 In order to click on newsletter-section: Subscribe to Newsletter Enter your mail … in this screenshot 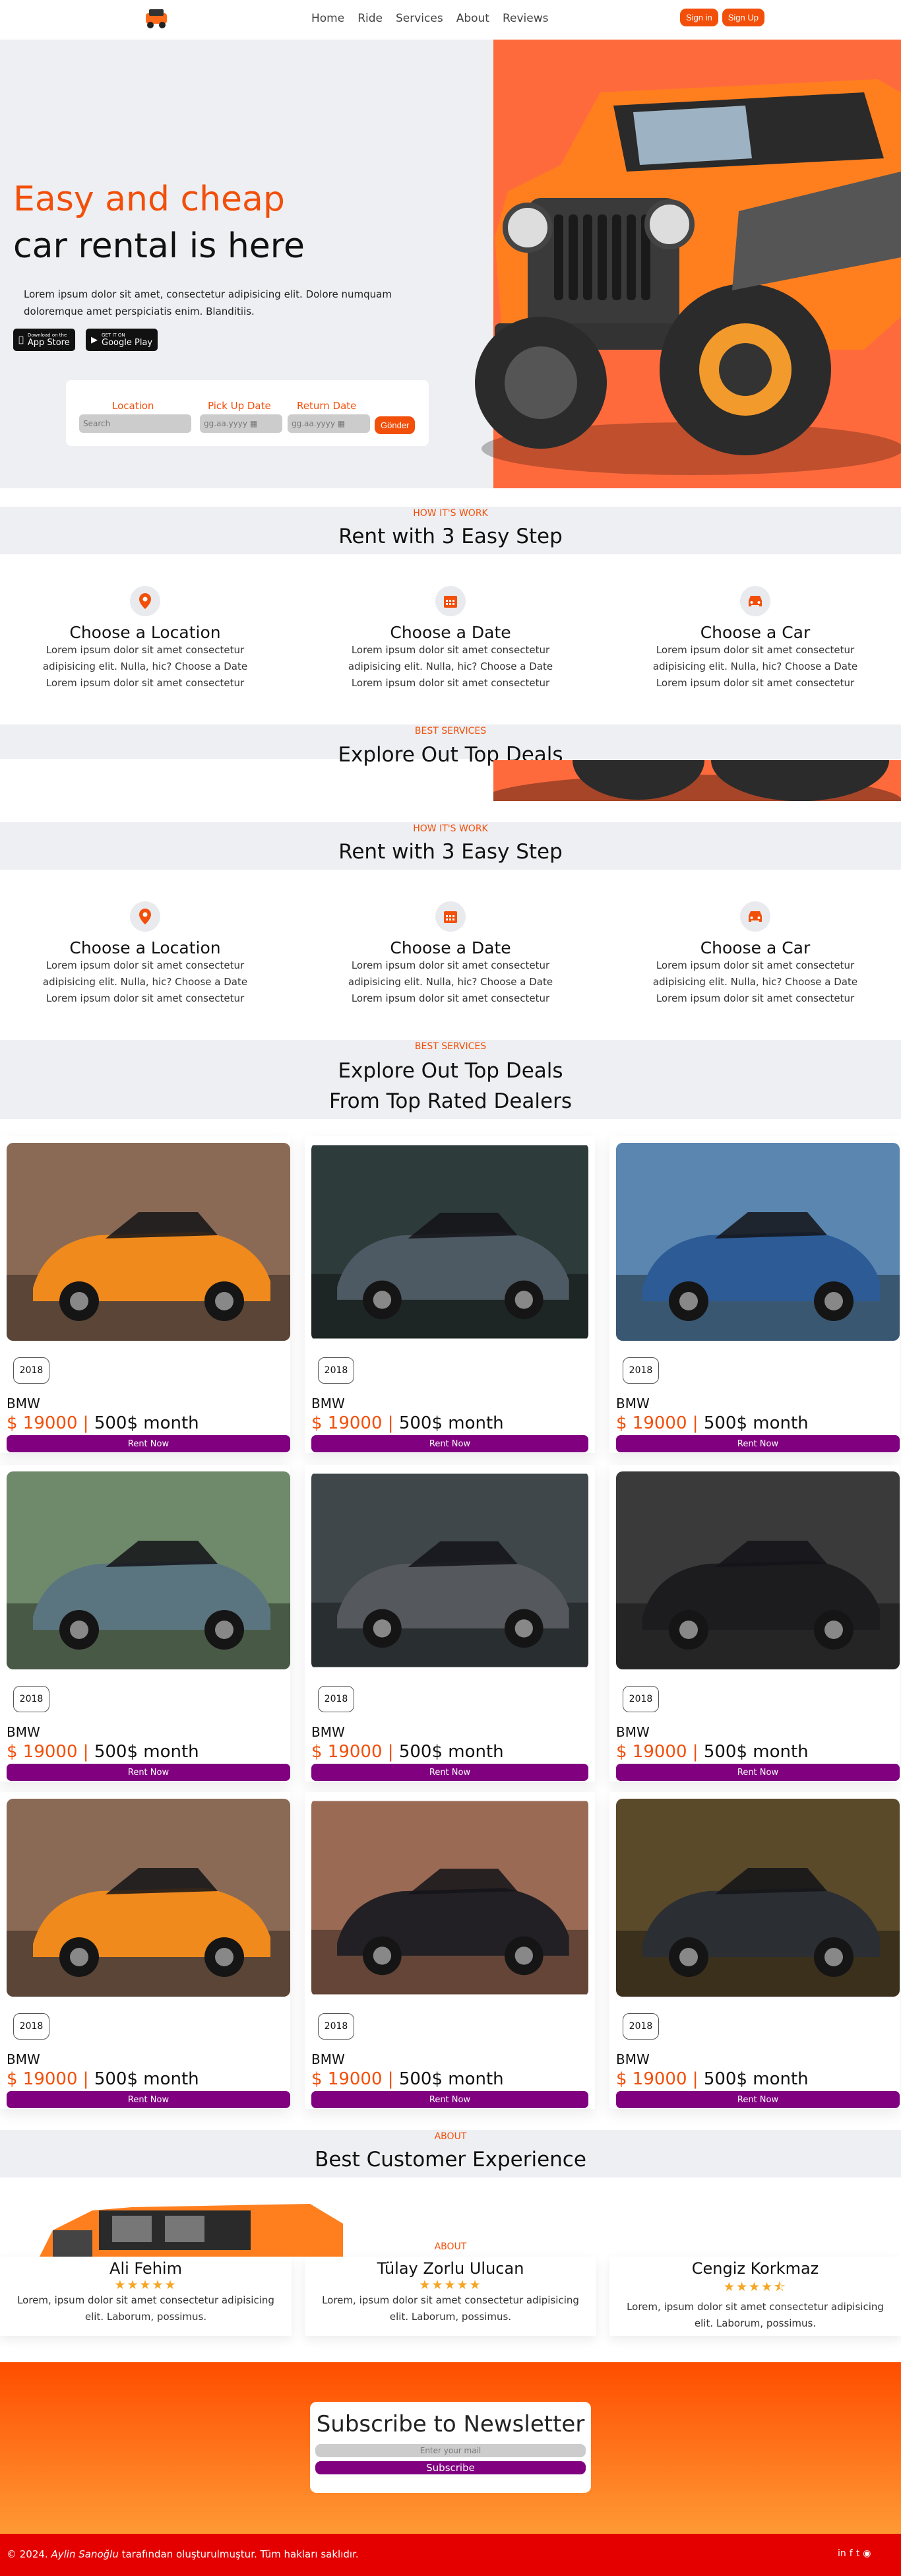, I will do `click(450, 2448)`.